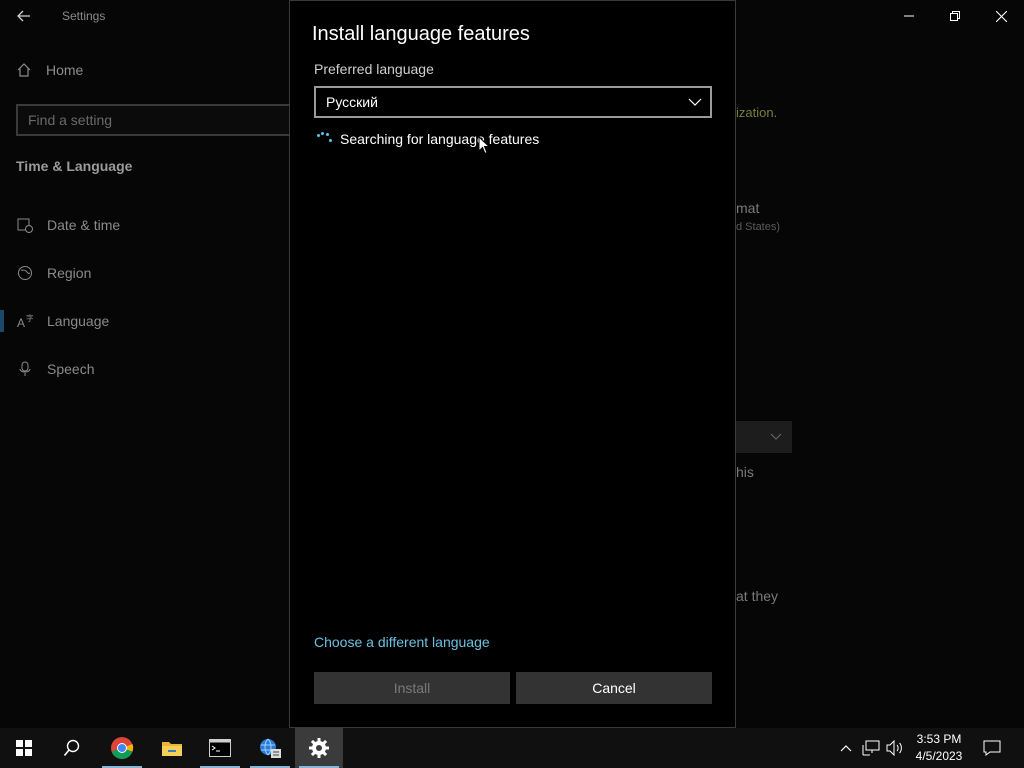  I want to click on restore-button, so click(955, 16).